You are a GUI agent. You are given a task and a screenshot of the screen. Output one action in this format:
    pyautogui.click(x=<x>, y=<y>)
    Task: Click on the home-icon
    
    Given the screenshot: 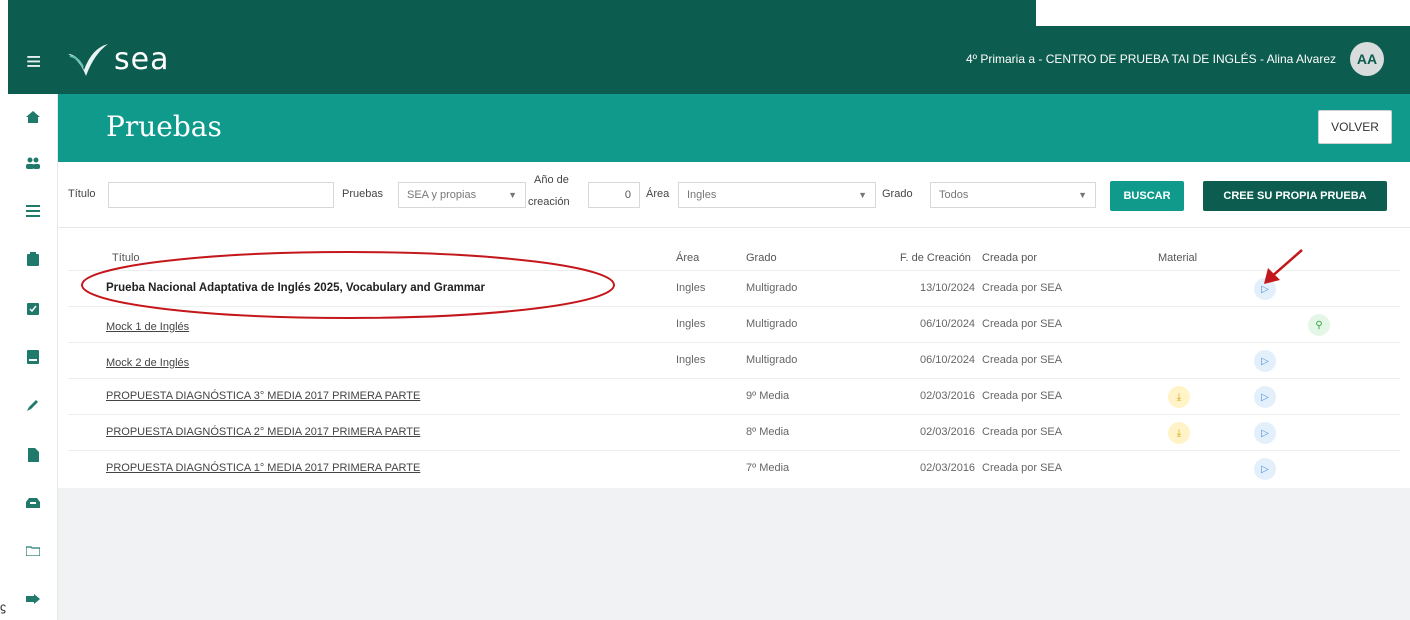 What is the action you would take?
    pyautogui.click(x=33, y=117)
    